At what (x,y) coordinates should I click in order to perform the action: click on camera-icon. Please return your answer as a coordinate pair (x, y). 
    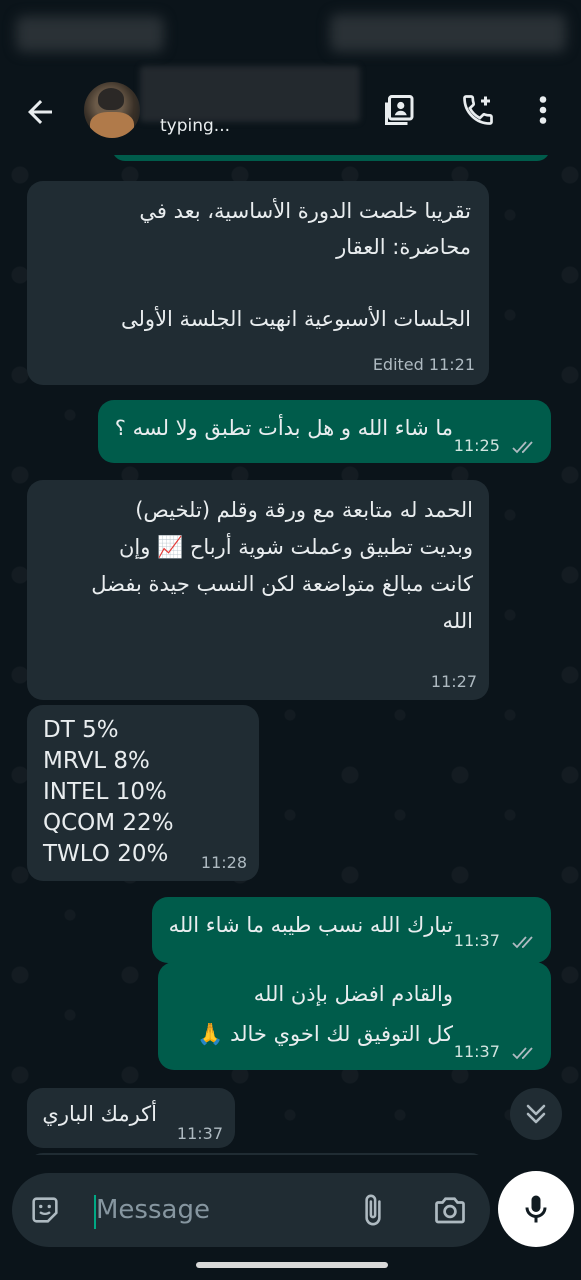
    Looking at the image, I should click on (450, 1212).